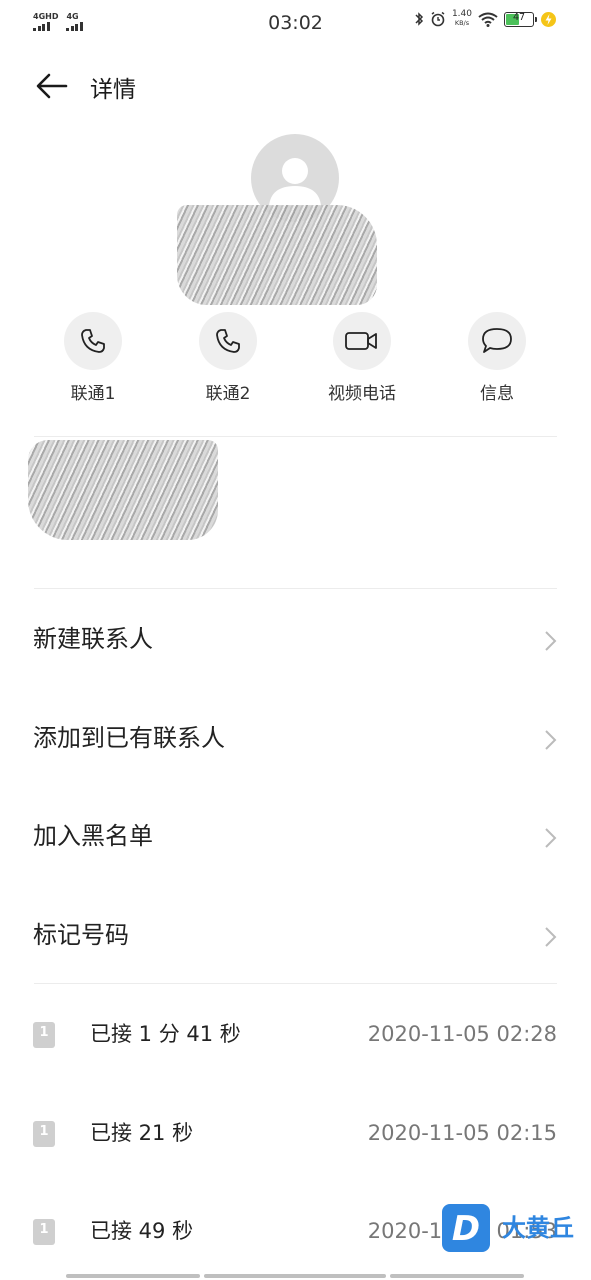  I want to click on call-sim1-button: 联通1, so click(93, 358).